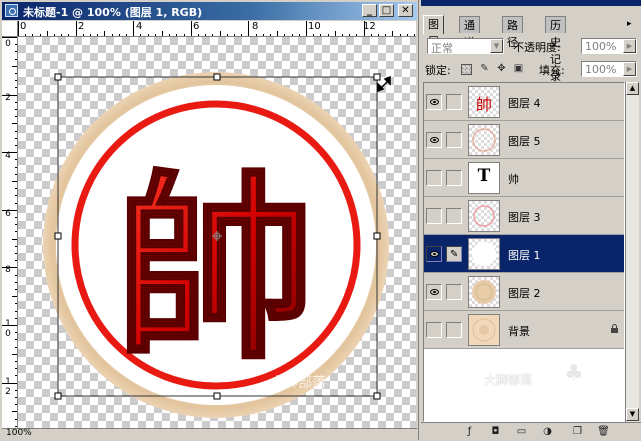  I want to click on link-toggle: ✎, so click(454, 254).